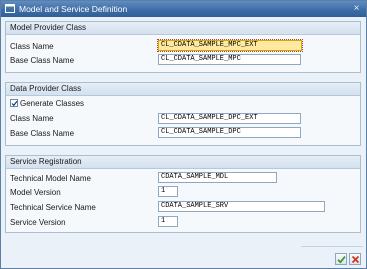  I want to click on footer-divider, so click(332, 246).